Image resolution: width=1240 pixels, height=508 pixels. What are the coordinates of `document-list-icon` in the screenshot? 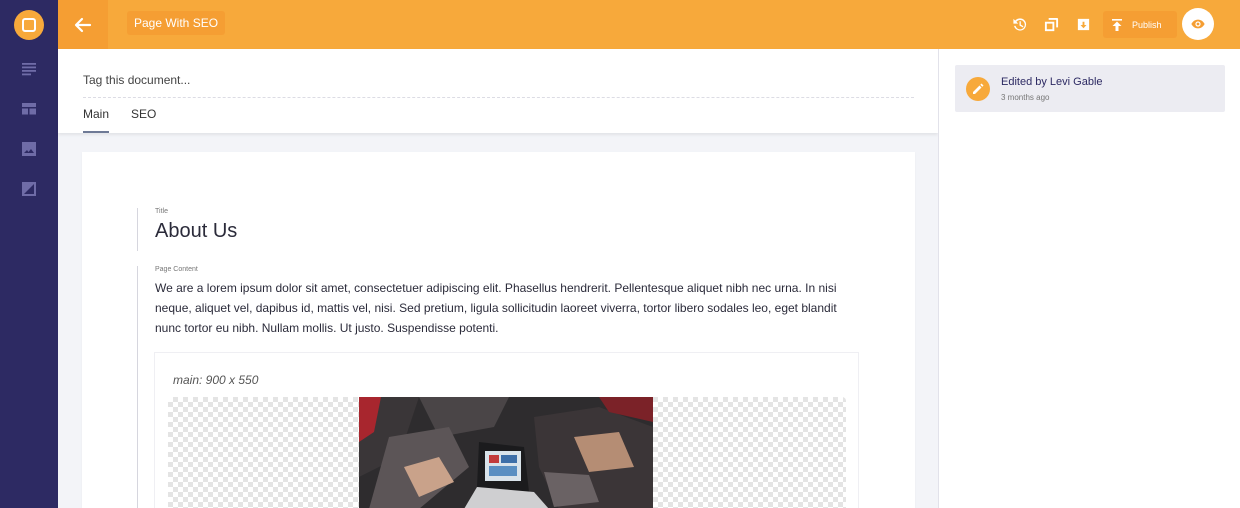 It's located at (29, 69).